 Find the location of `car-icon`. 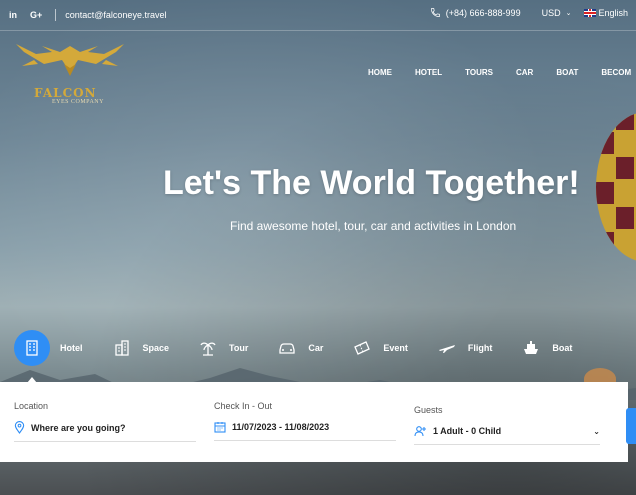

car-icon is located at coordinates (287, 348).